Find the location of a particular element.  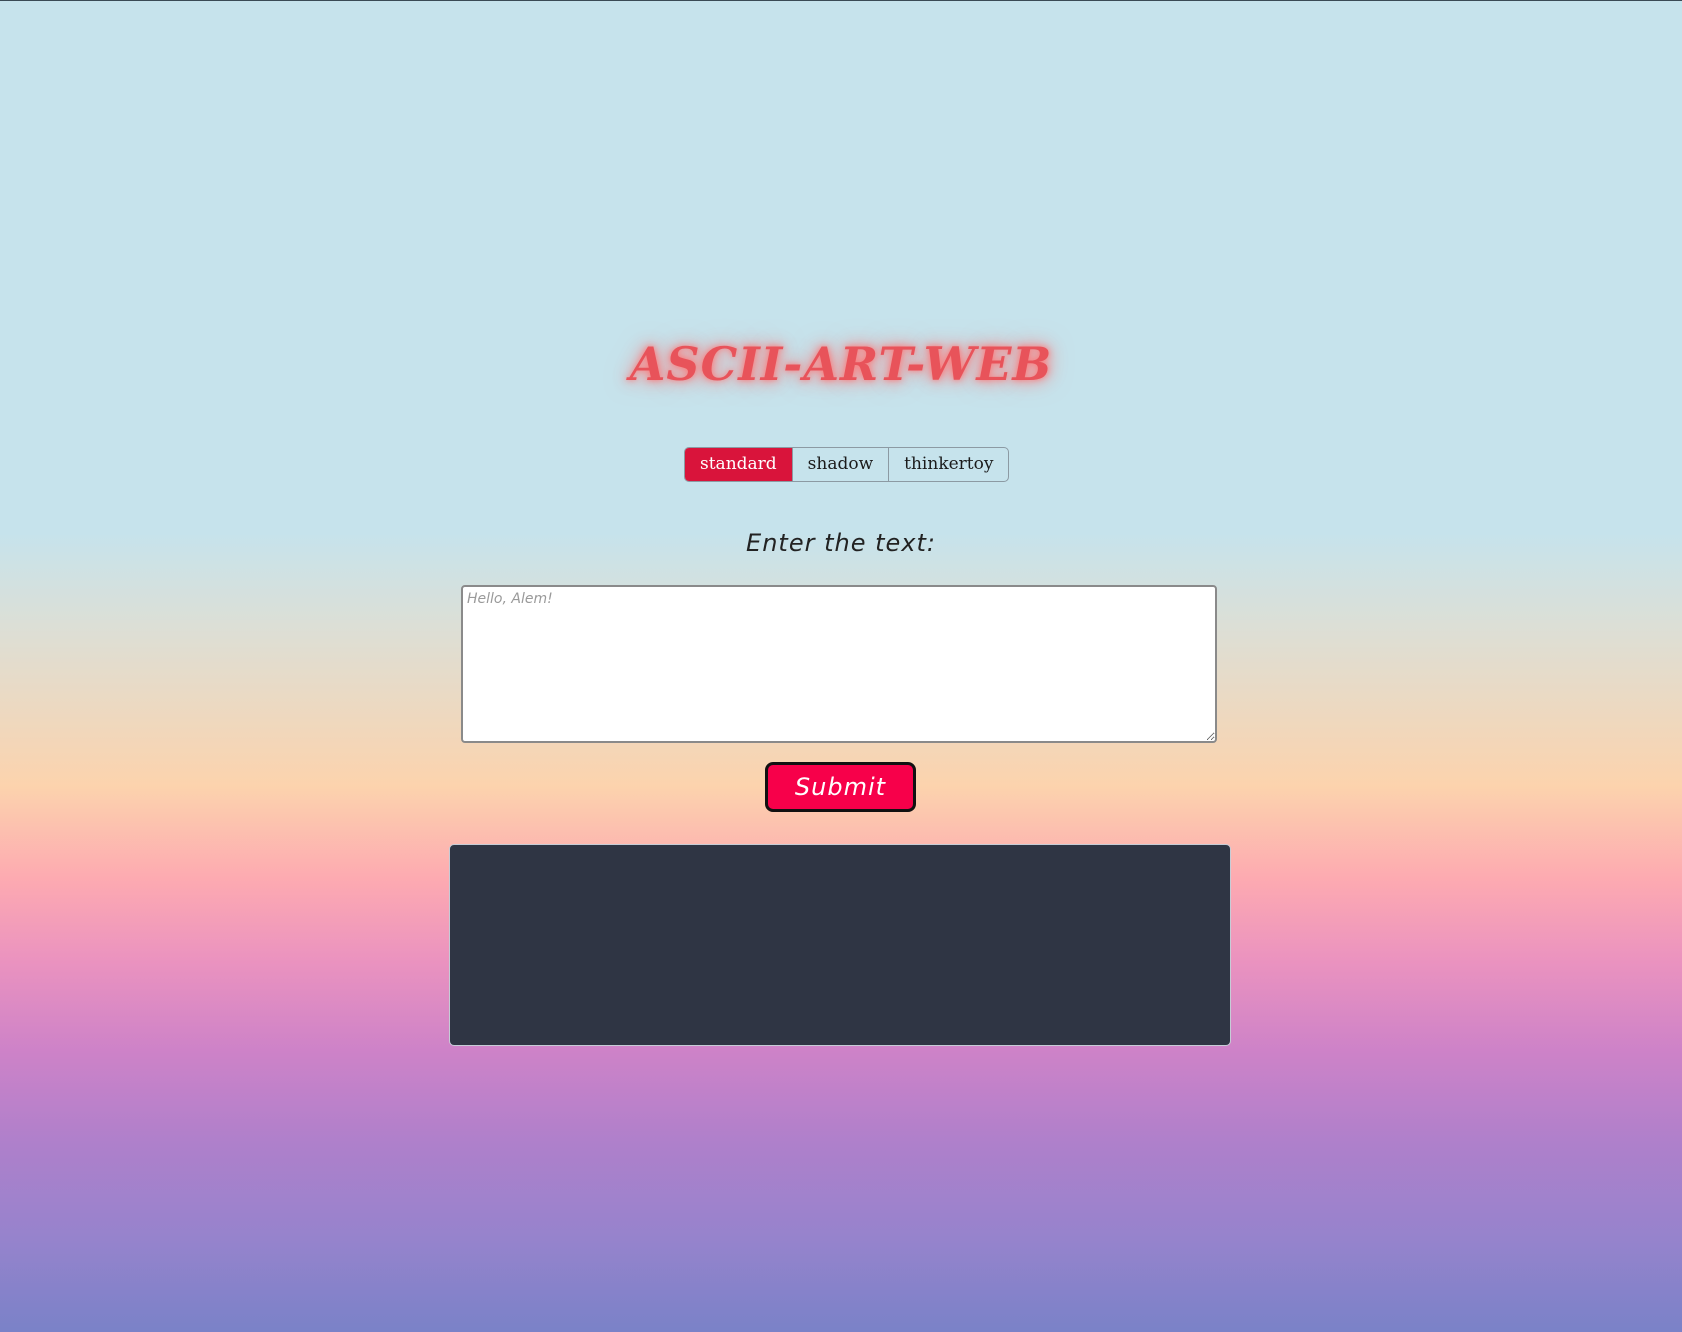

font-selector: standard shadow thinkertoy is located at coordinates (847, 464).